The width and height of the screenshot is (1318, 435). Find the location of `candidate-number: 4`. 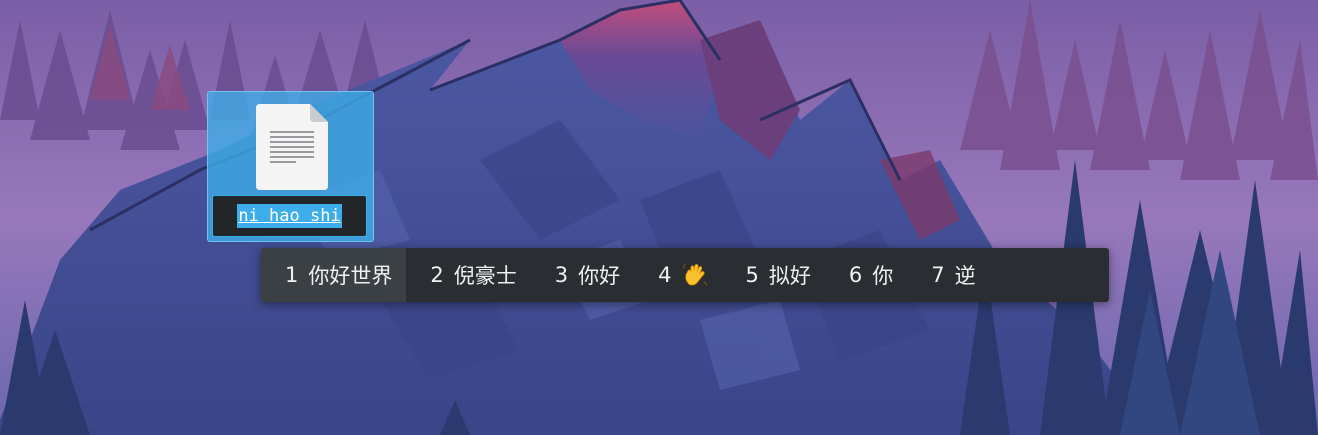

candidate-number: 4 is located at coordinates (665, 275).